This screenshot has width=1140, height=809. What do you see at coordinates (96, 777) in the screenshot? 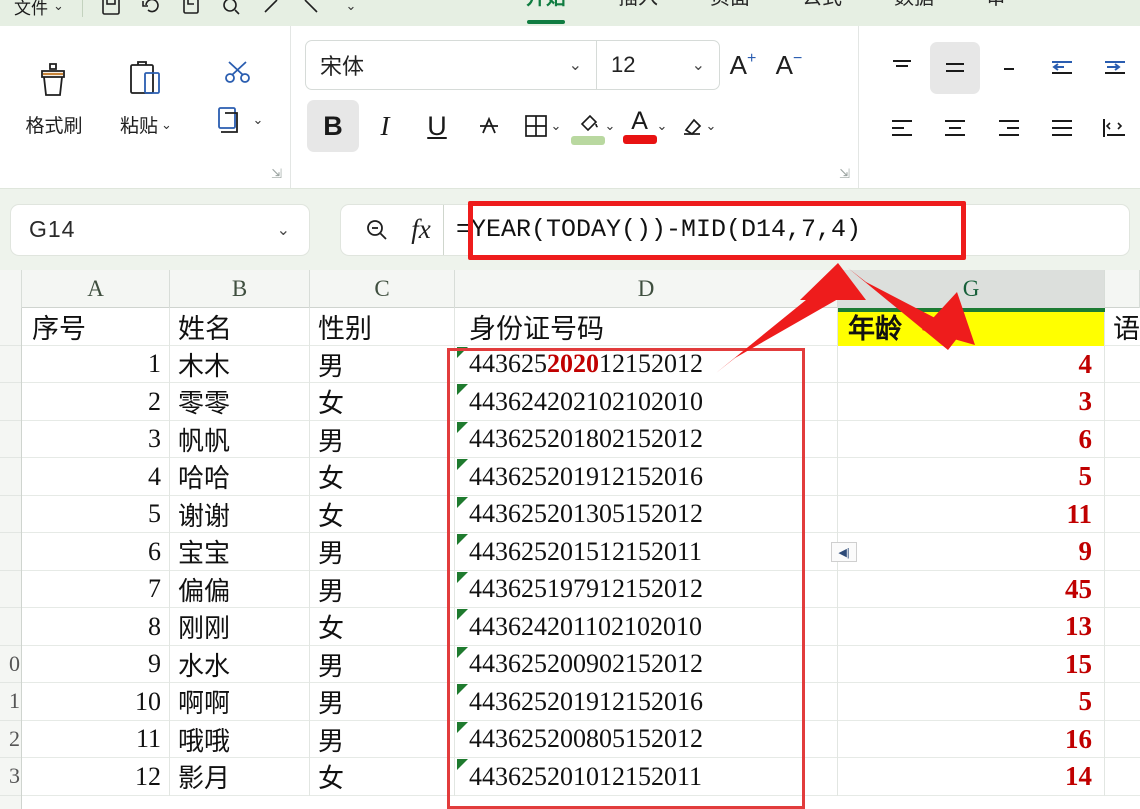
I see `cell-serial: 12` at bounding box center [96, 777].